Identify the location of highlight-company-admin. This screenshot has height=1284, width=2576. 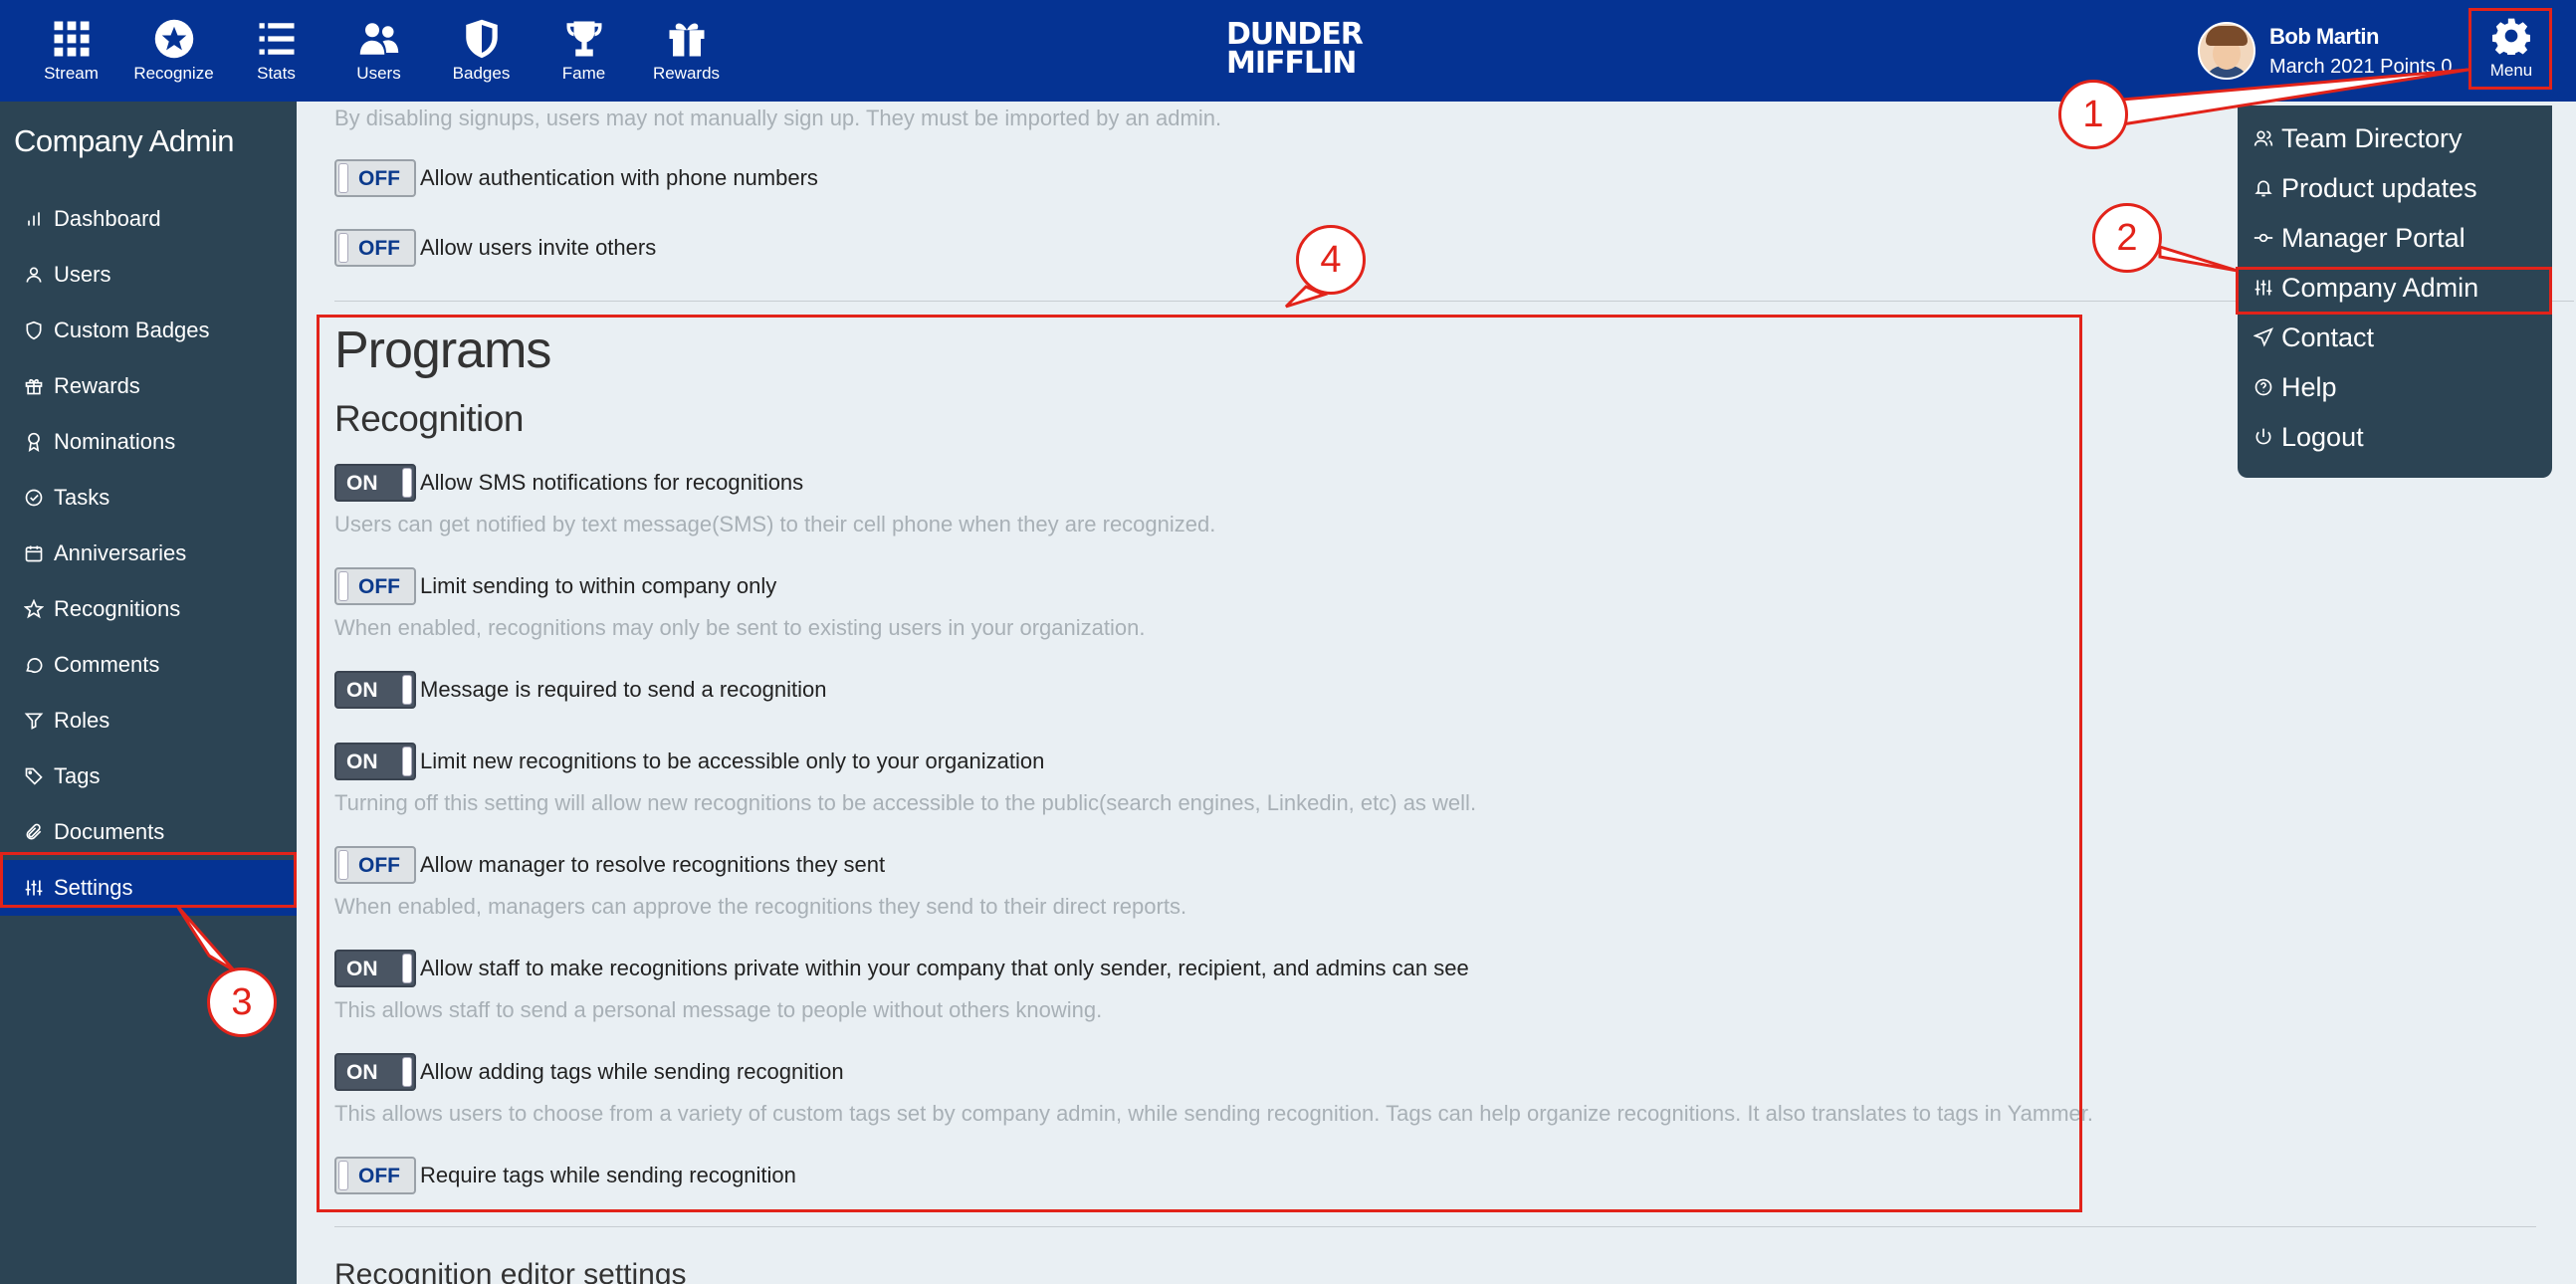
(2394, 291).